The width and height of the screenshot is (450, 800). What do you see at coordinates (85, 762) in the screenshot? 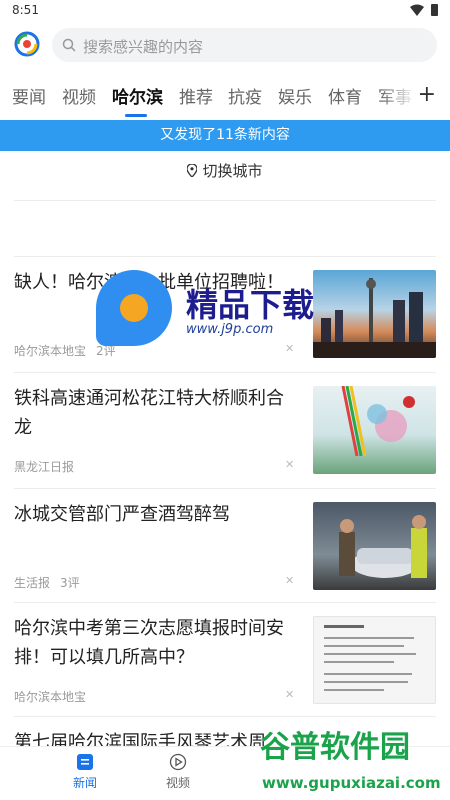
I see `news-icon` at bounding box center [85, 762].